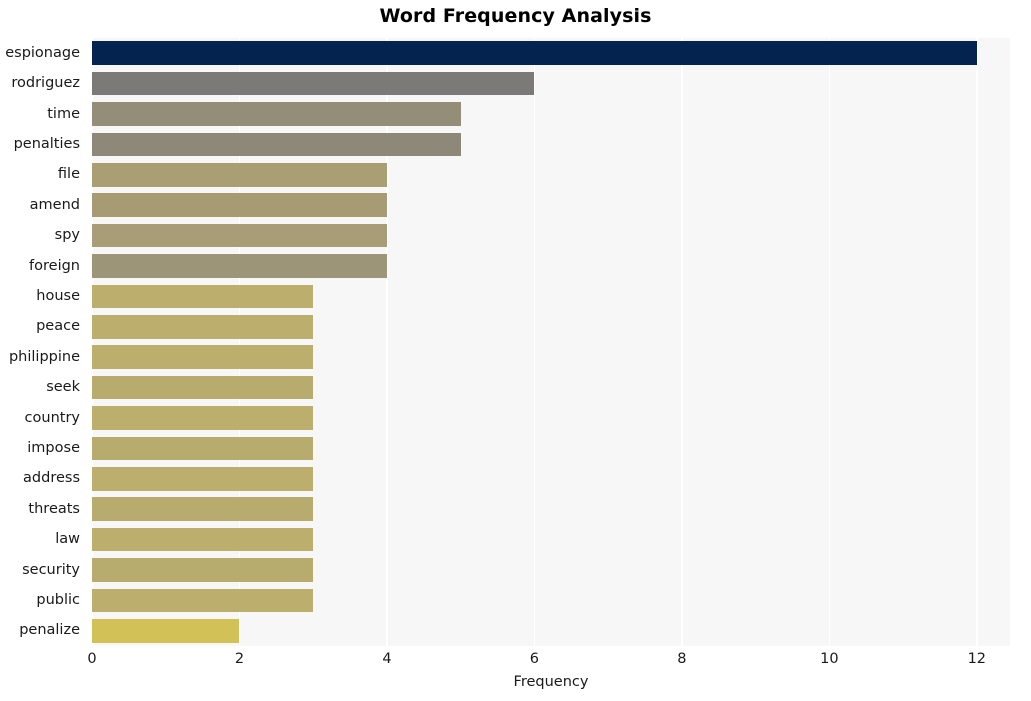  What do you see at coordinates (515, 16) in the screenshot?
I see `chart-title: Word Frequency Analysis` at bounding box center [515, 16].